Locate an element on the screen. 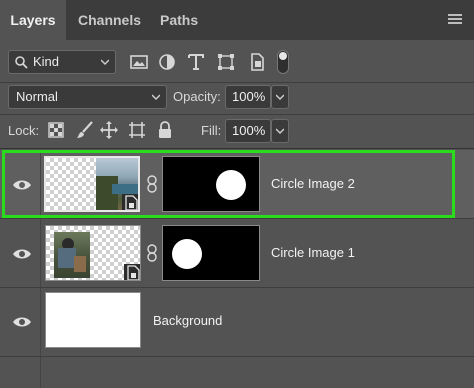 Image resolution: width=474 pixels, height=388 pixels. fill-value: 100% is located at coordinates (249, 130).